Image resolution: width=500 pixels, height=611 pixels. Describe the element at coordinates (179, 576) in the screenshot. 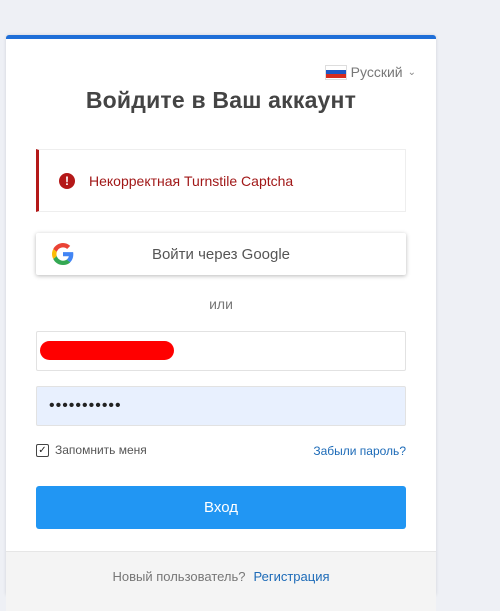

I see `new-user-text: Новый пользователь?` at that location.